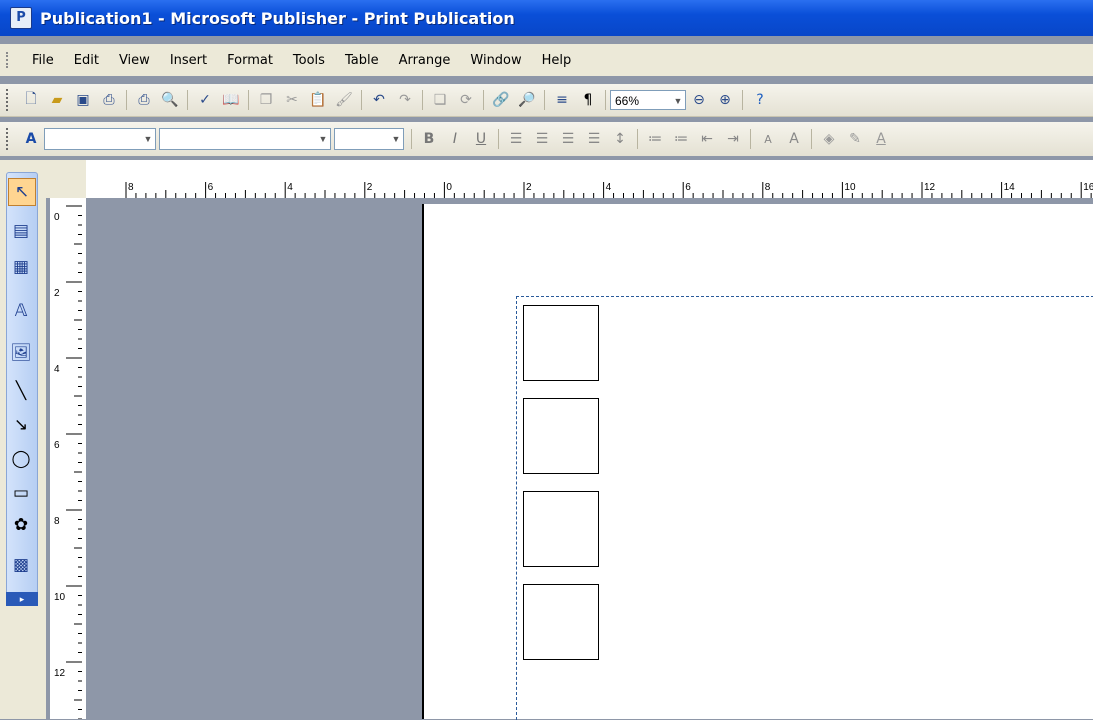  I want to click on permission-icon: ⎙, so click(109, 100).